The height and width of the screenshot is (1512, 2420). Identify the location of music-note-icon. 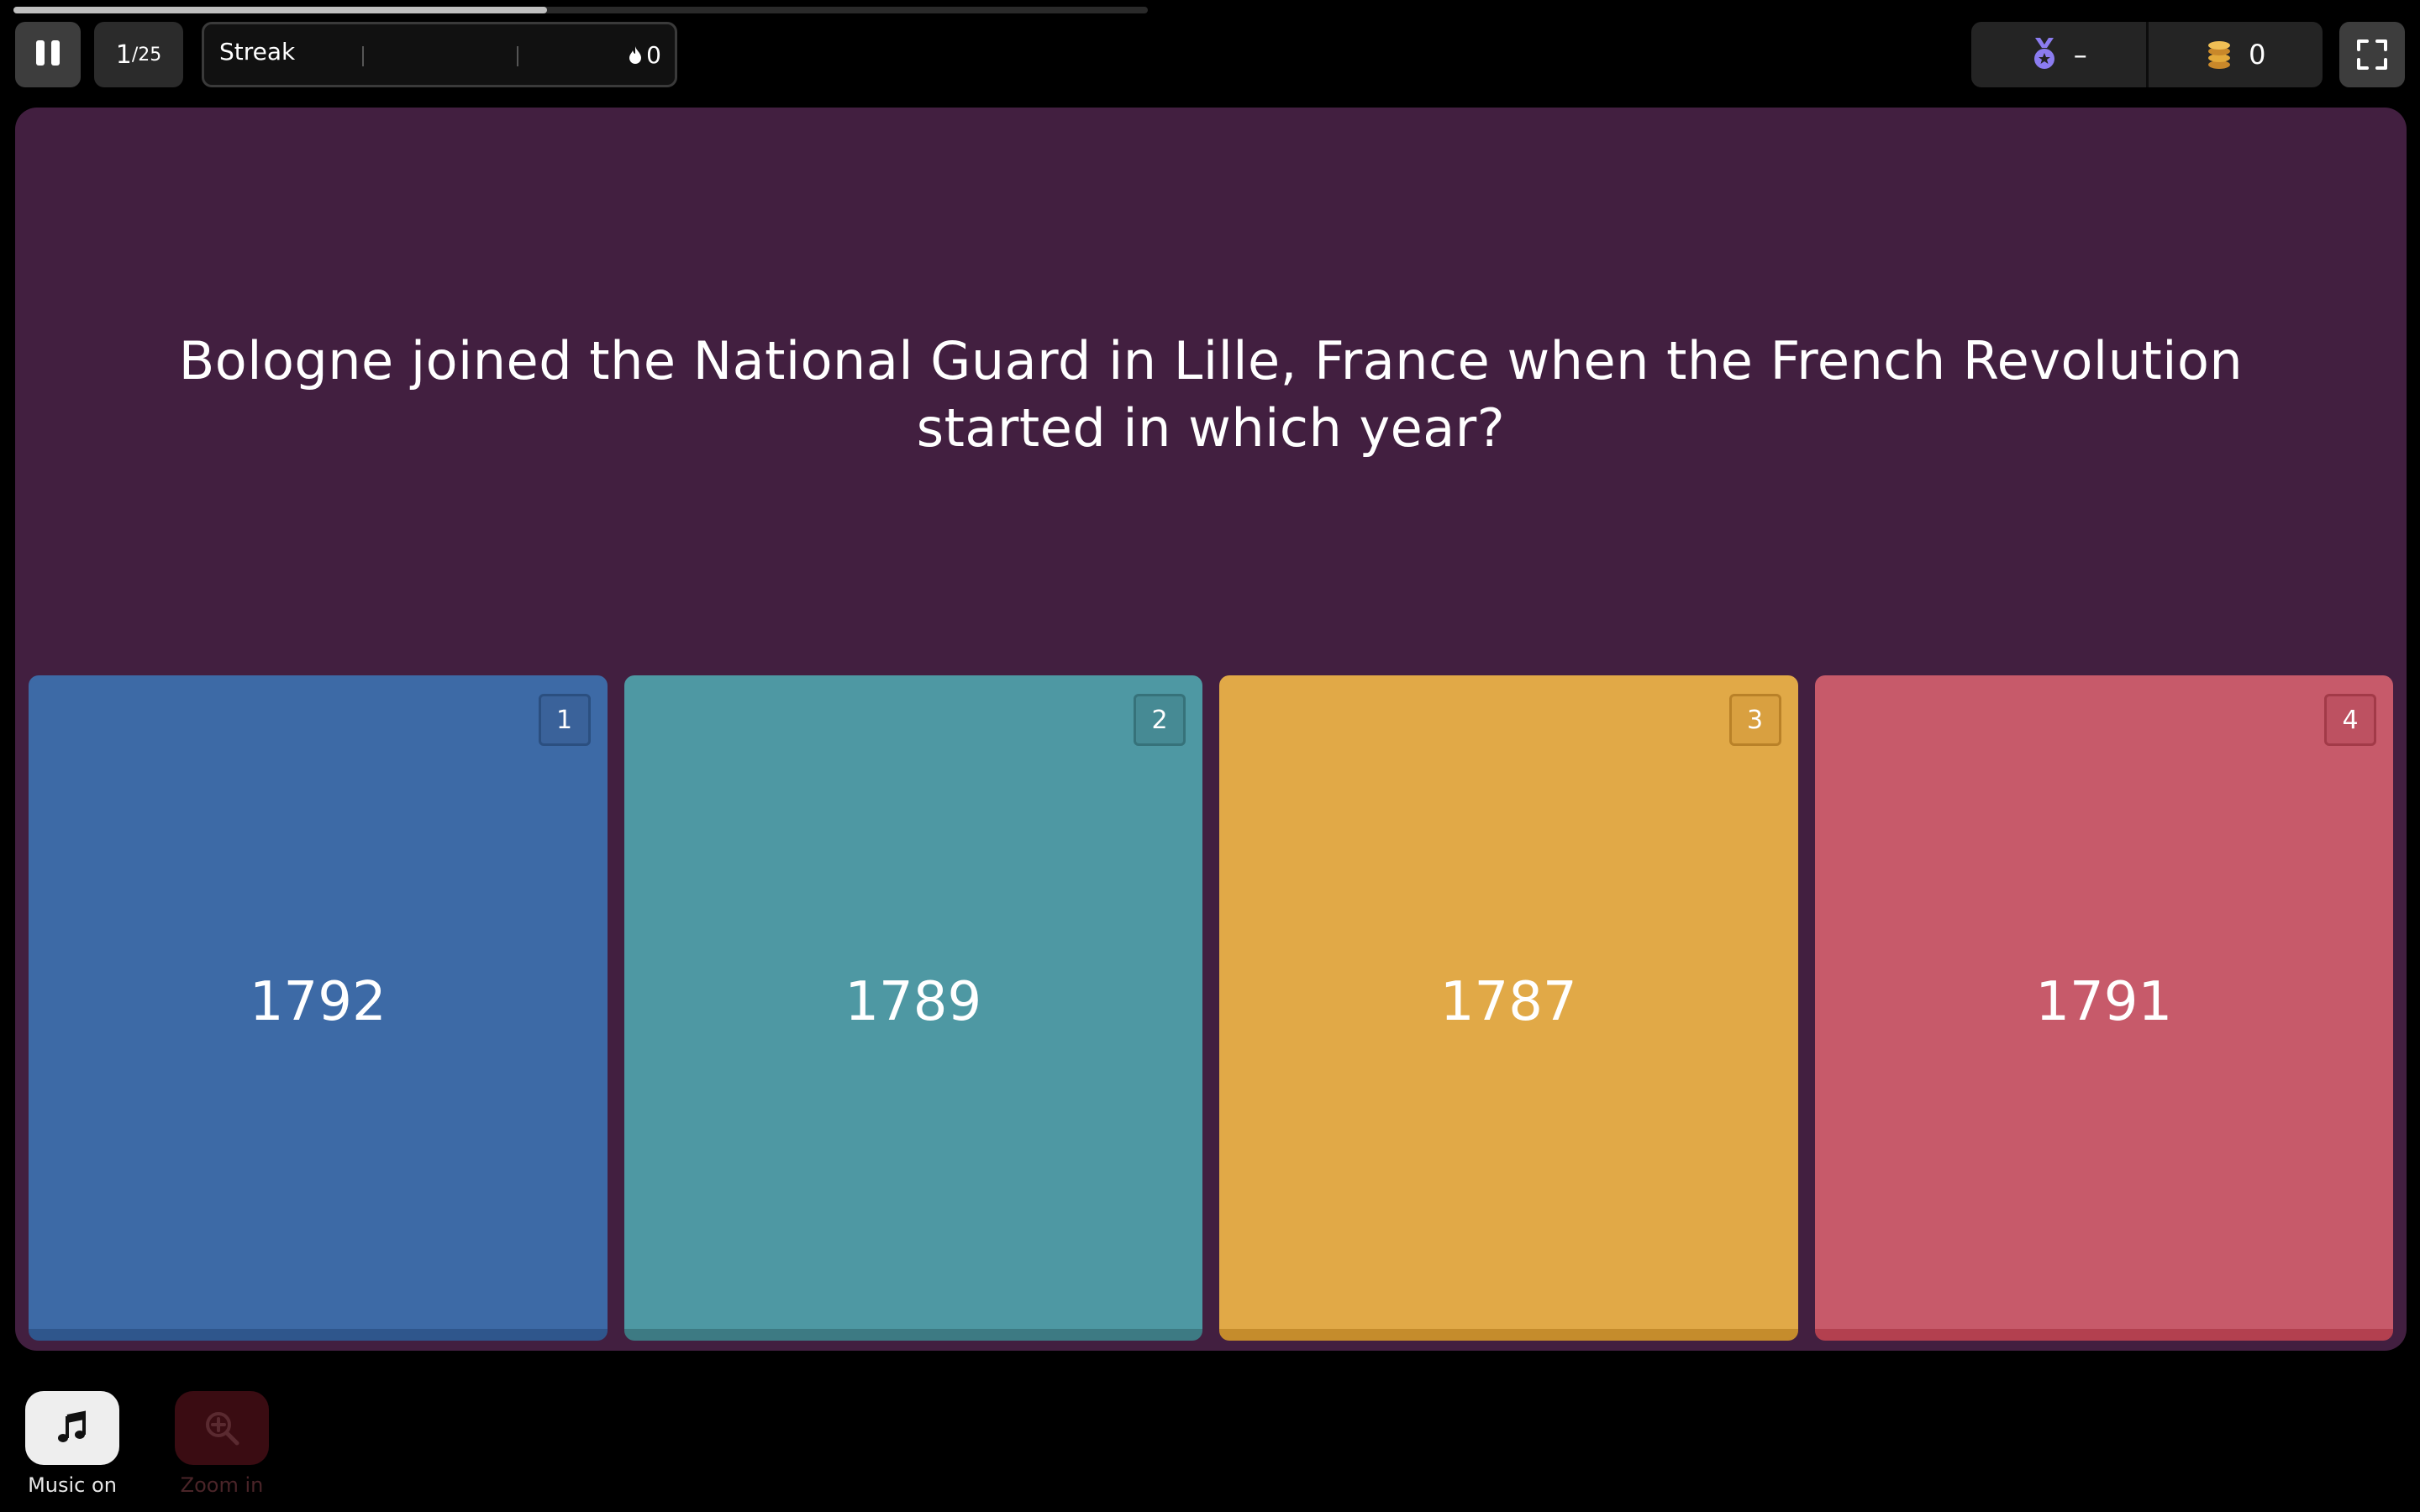
(72, 1426).